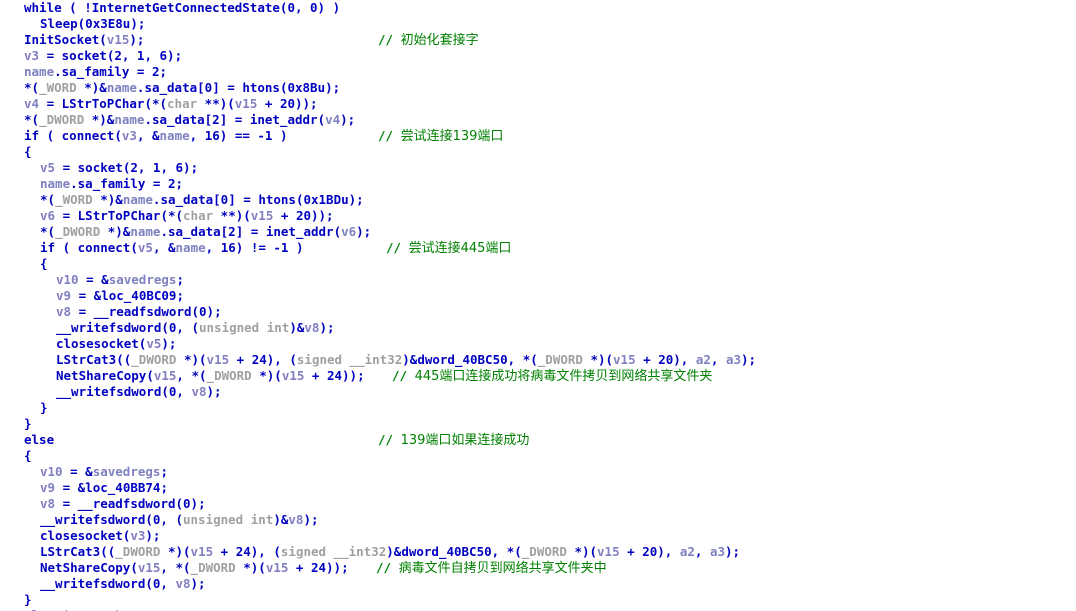 The height and width of the screenshot is (611, 1076). Describe the element at coordinates (156, 135) in the screenshot. I see `code-text: if ( connect(v3, &name, 16) == -1 )` at that location.